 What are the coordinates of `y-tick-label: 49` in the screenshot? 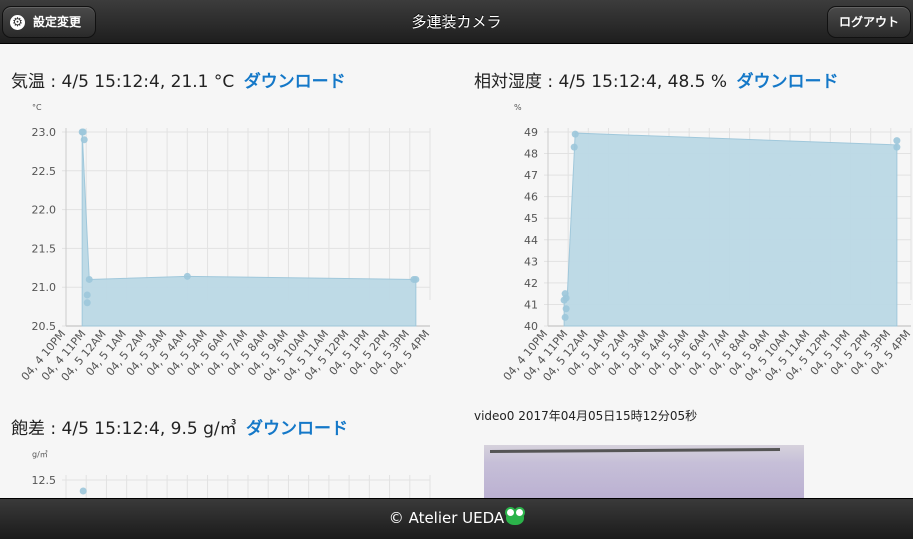 It's located at (531, 132).